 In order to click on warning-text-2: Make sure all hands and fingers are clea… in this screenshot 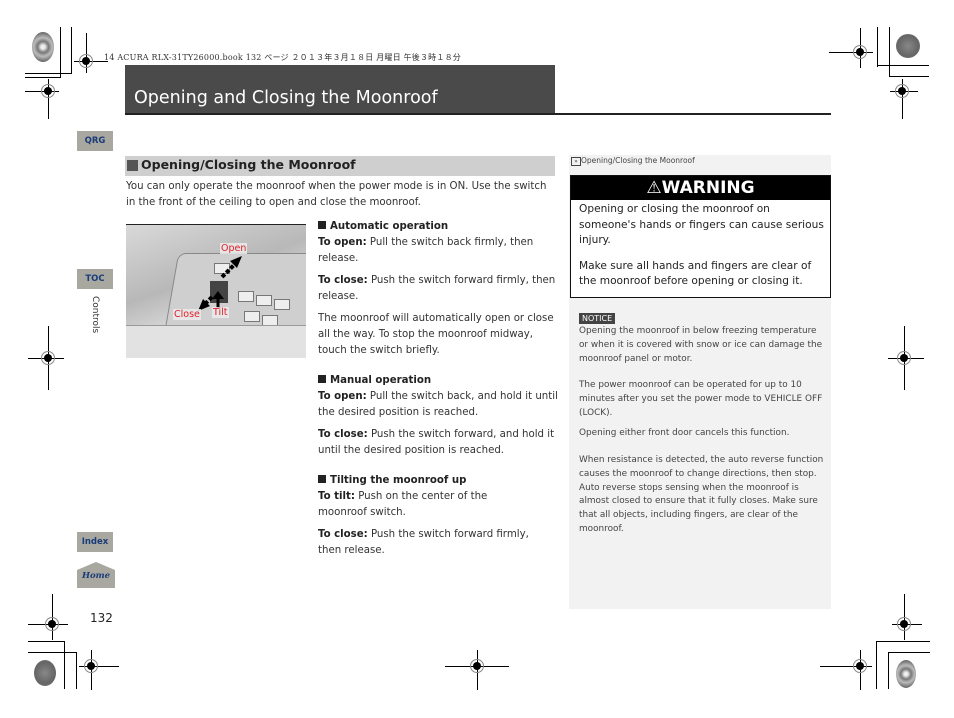, I will do `click(695, 273)`.